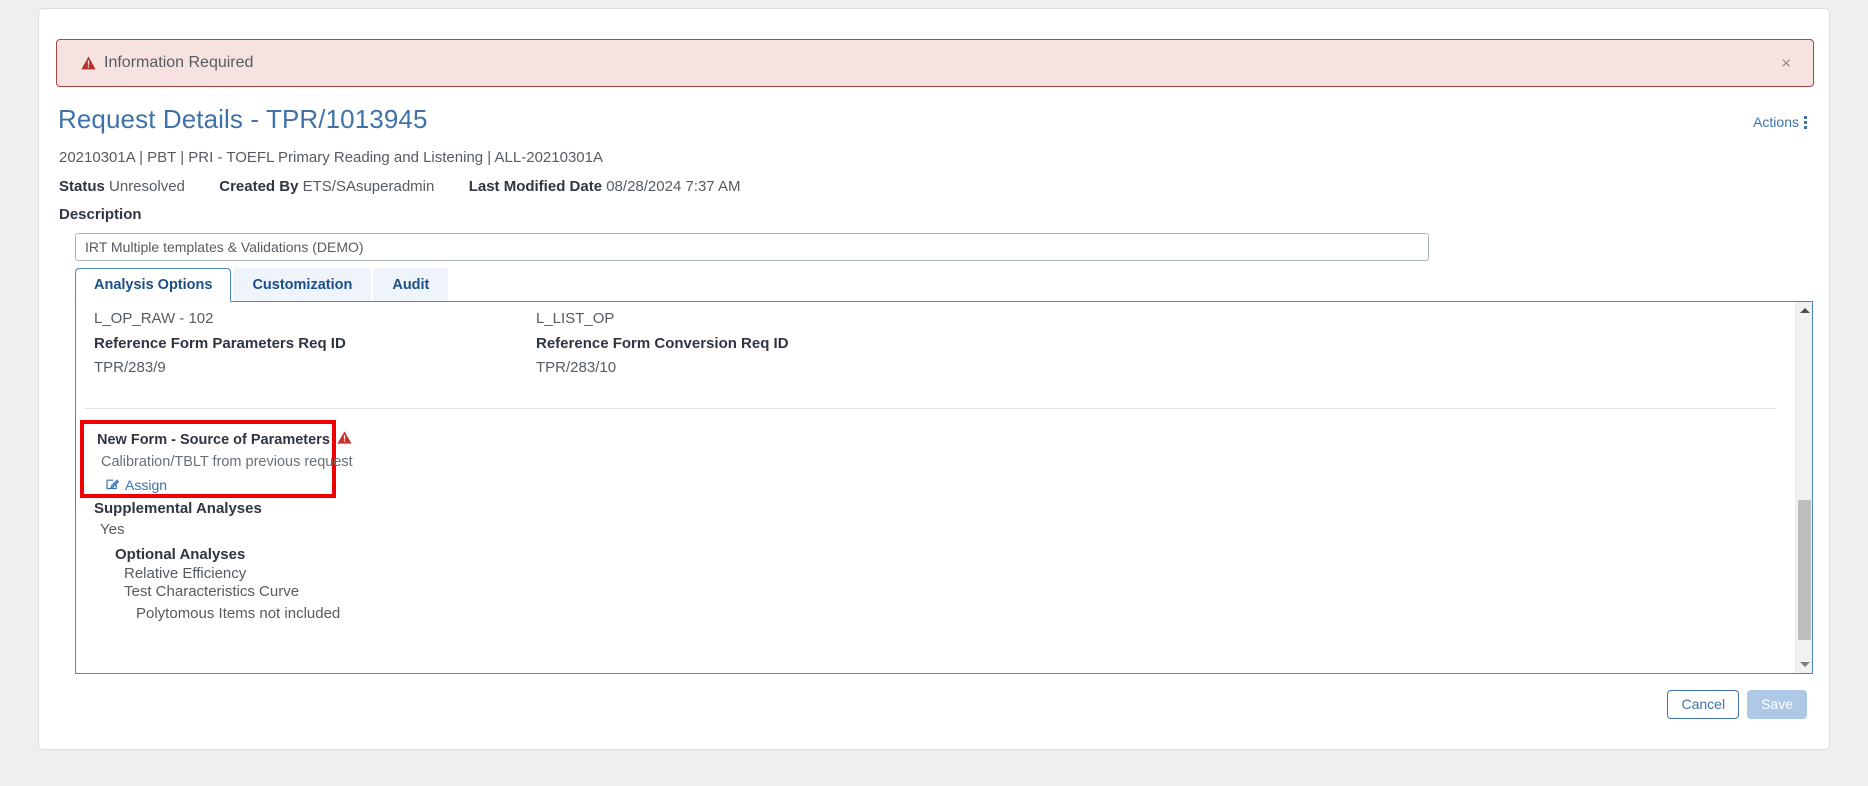 The image size is (1868, 786). What do you see at coordinates (1804, 310) in the screenshot?
I see `scroll-up-icon` at bounding box center [1804, 310].